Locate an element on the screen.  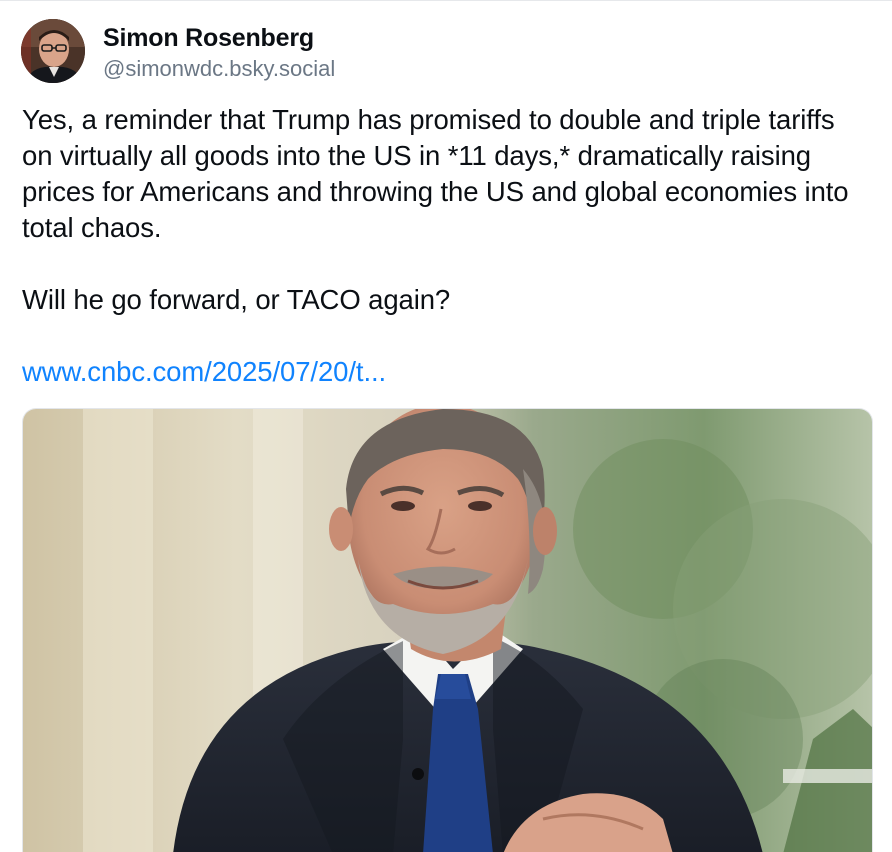
avatar is located at coordinates (53, 51).